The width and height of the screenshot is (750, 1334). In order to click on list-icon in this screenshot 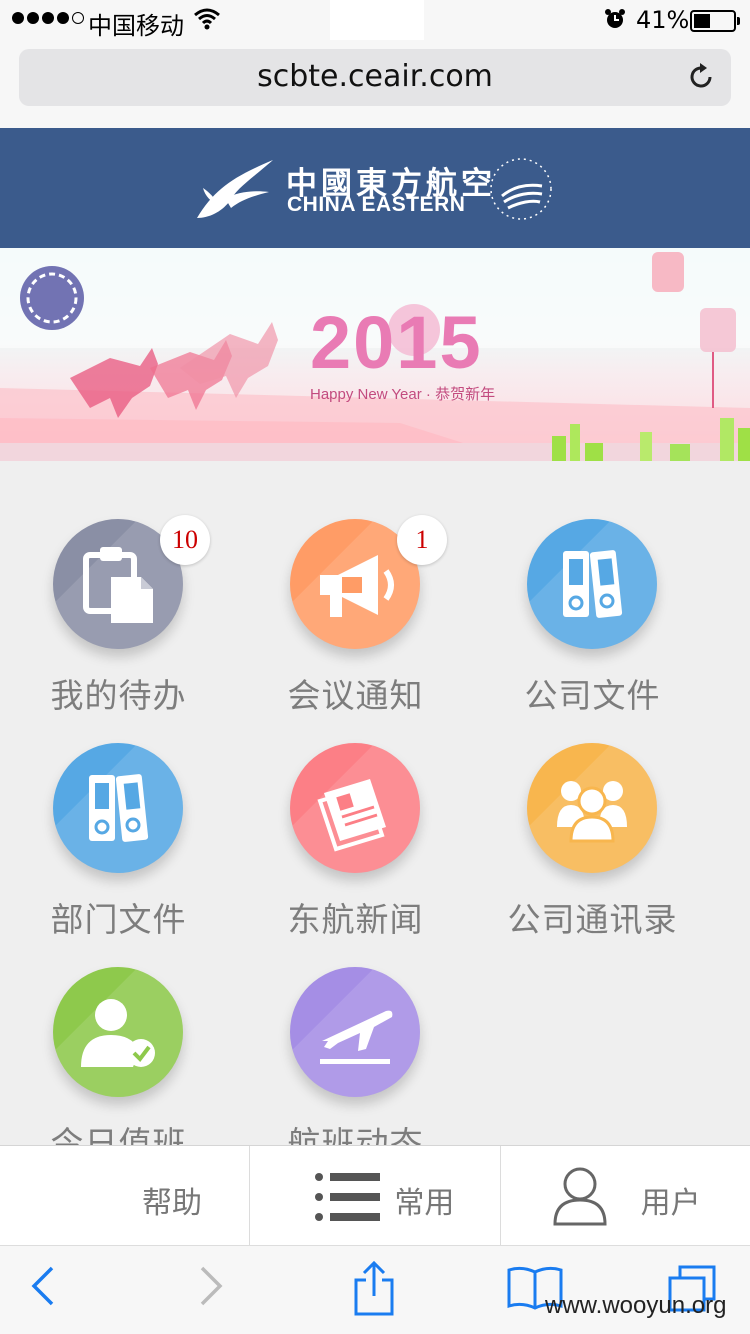, I will do `click(348, 1197)`.